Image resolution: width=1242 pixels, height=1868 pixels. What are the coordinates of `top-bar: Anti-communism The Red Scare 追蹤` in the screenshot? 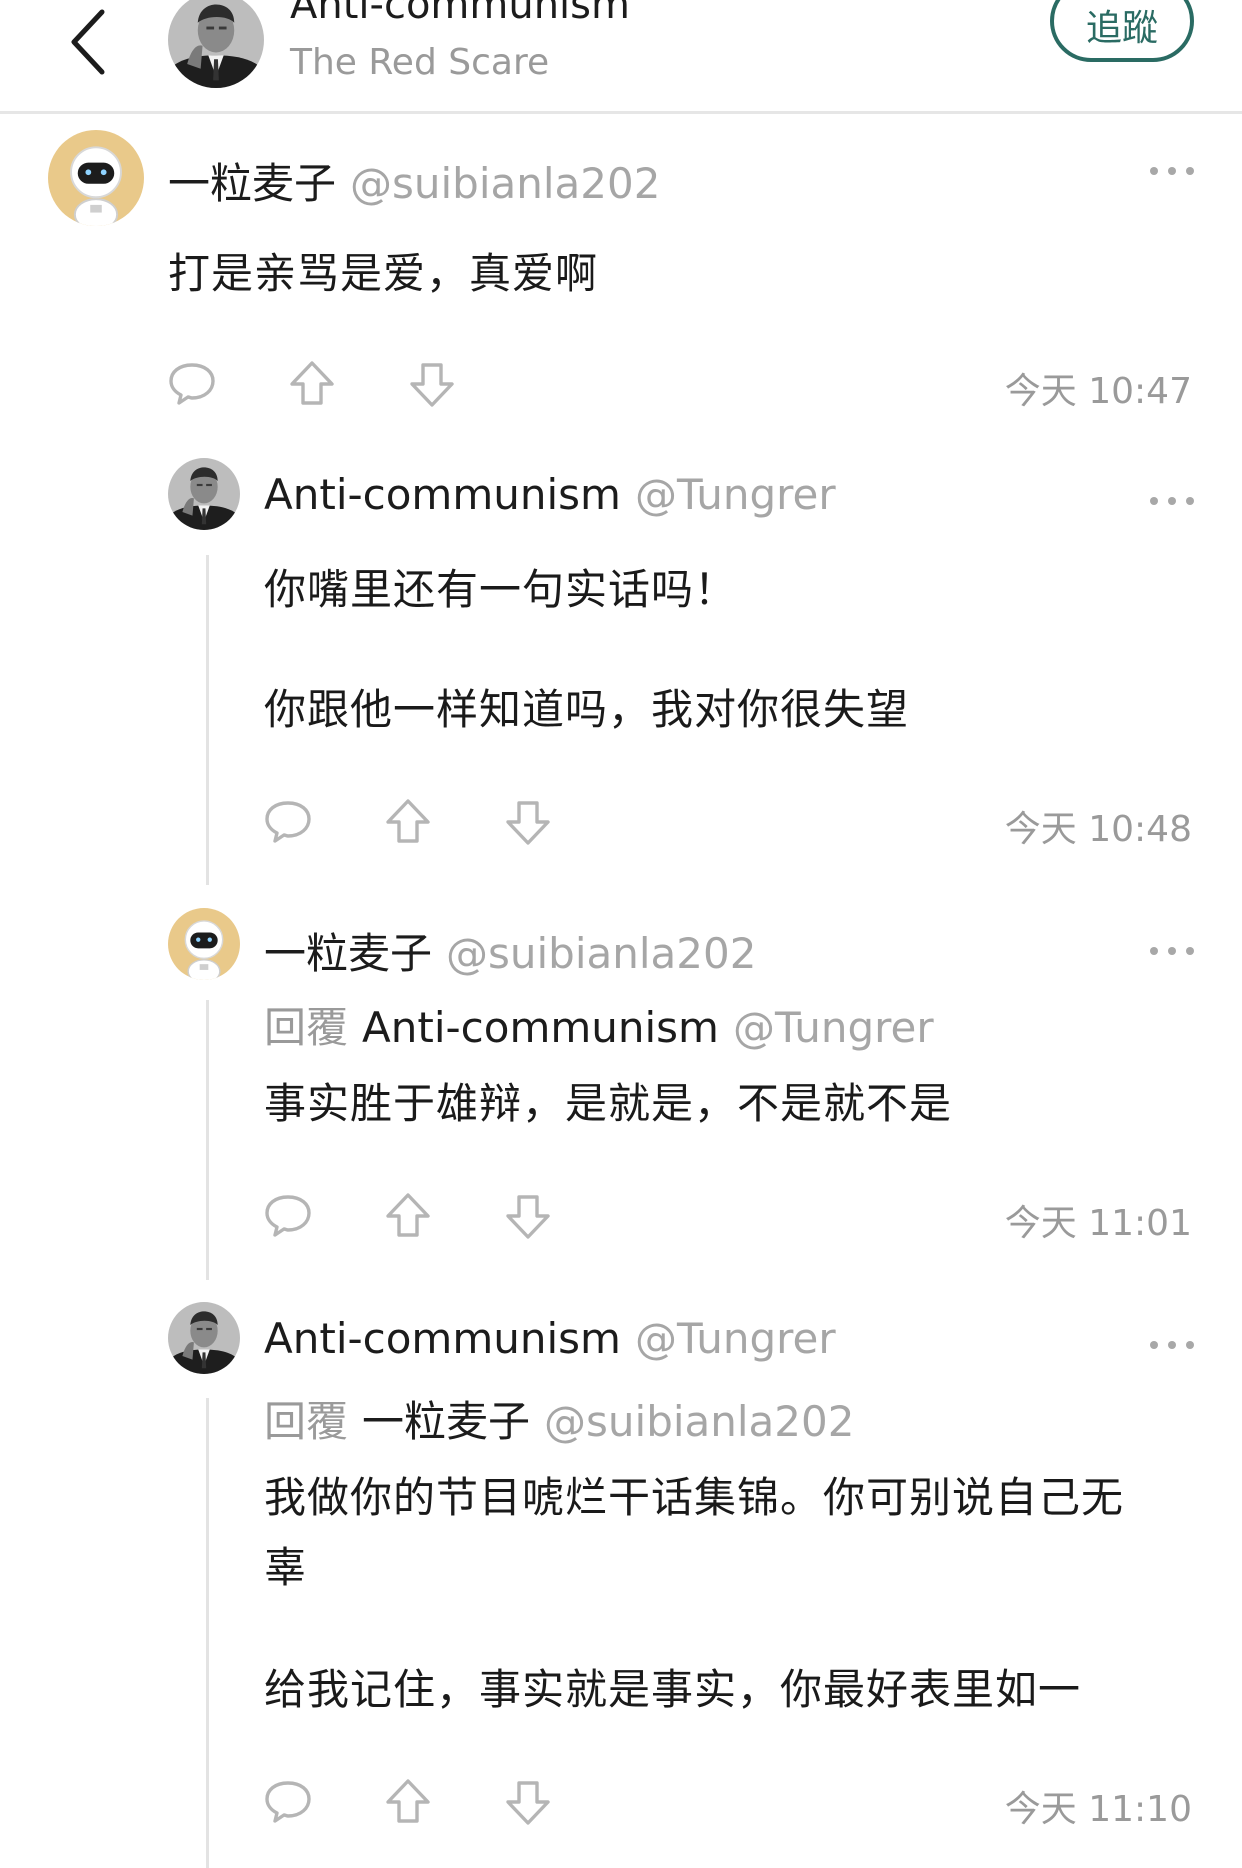 It's located at (621, 57).